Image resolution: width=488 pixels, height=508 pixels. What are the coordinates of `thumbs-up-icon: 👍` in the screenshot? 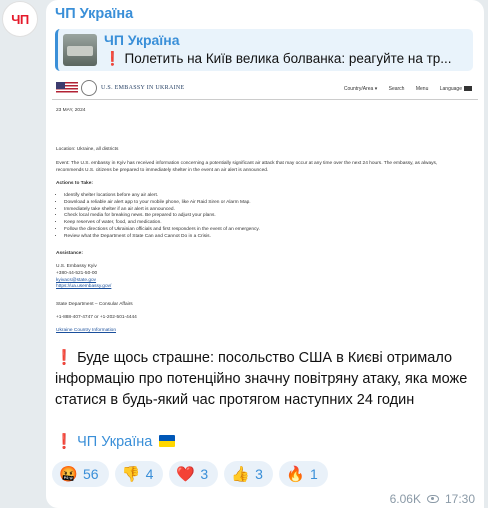 It's located at (240, 474).